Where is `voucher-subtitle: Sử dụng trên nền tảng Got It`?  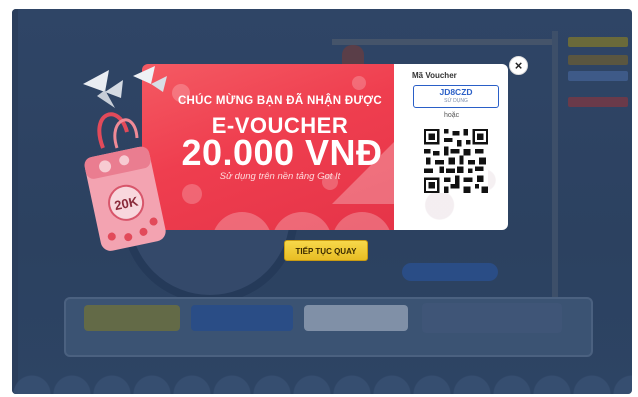 voucher-subtitle: Sử dụng trên nền tảng Got It is located at coordinates (280, 176).